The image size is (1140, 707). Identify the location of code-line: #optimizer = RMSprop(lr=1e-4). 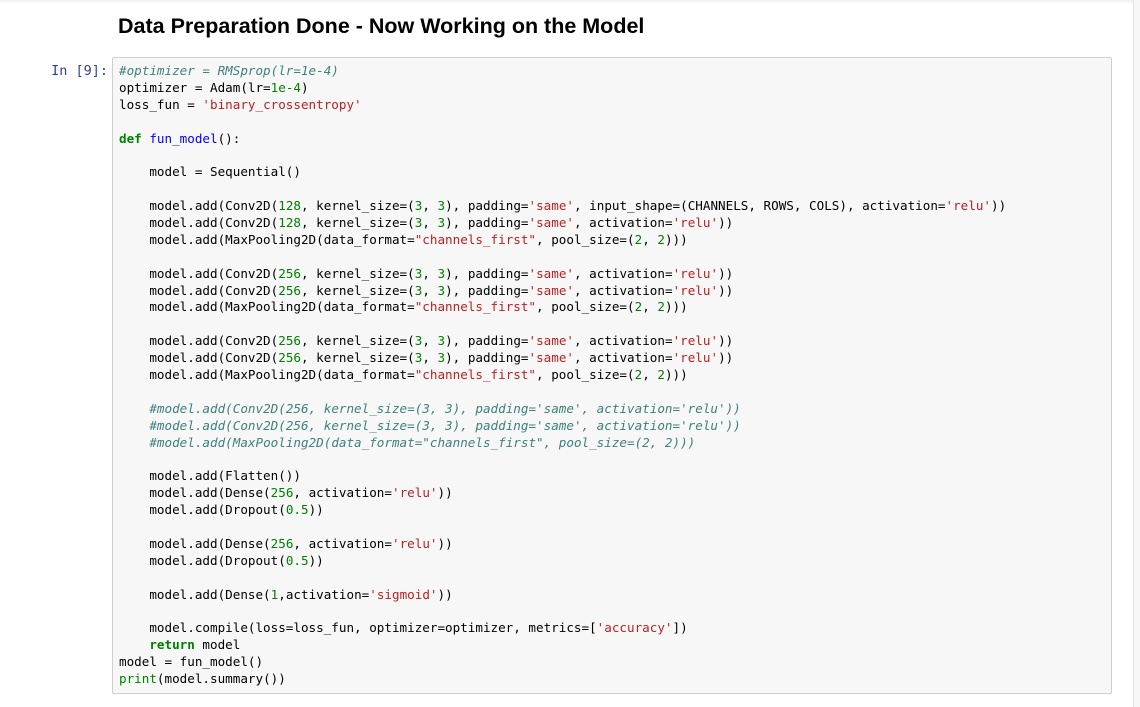
(562, 71).